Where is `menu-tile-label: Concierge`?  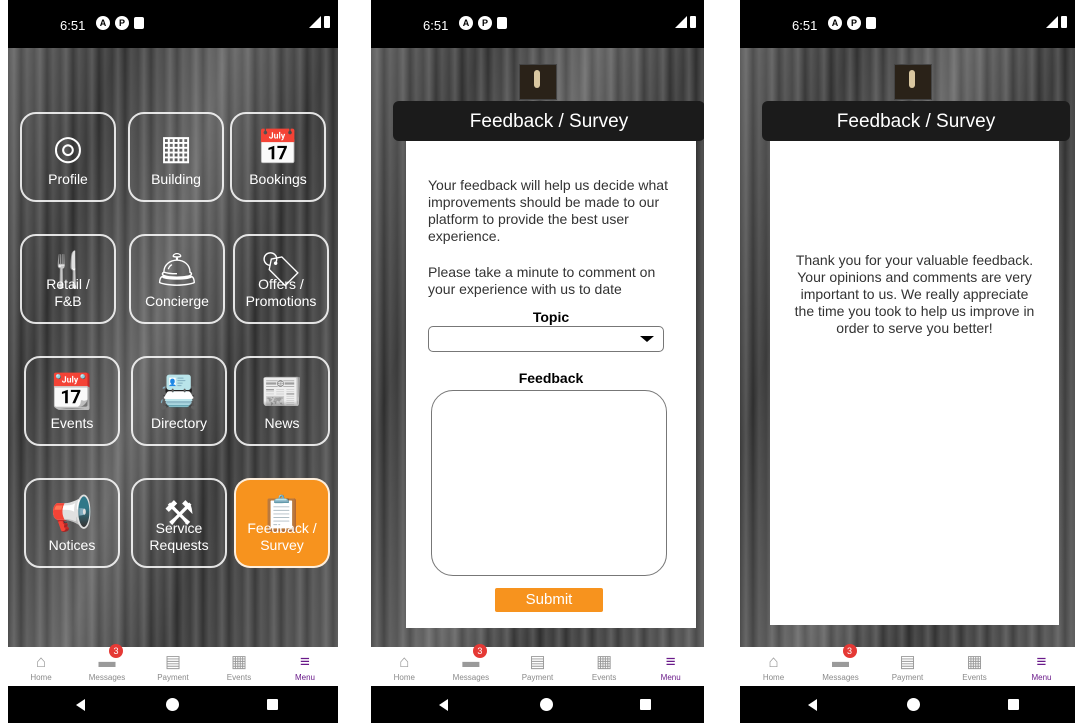
menu-tile-label: Concierge is located at coordinates (177, 301).